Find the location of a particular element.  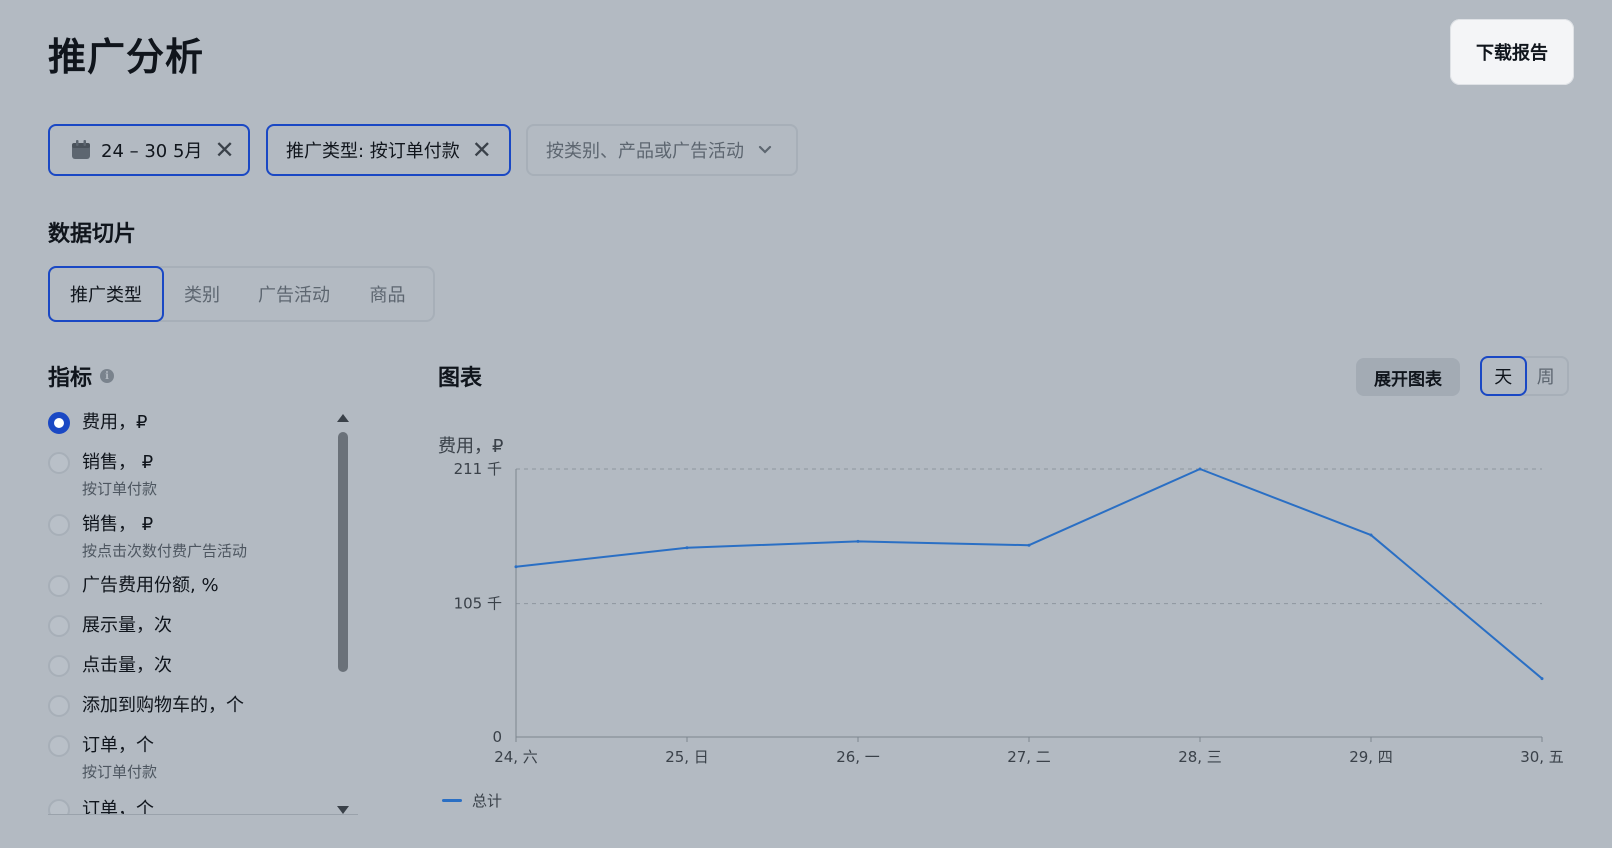

legend-label: 总计 is located at coordinates (487, 801).